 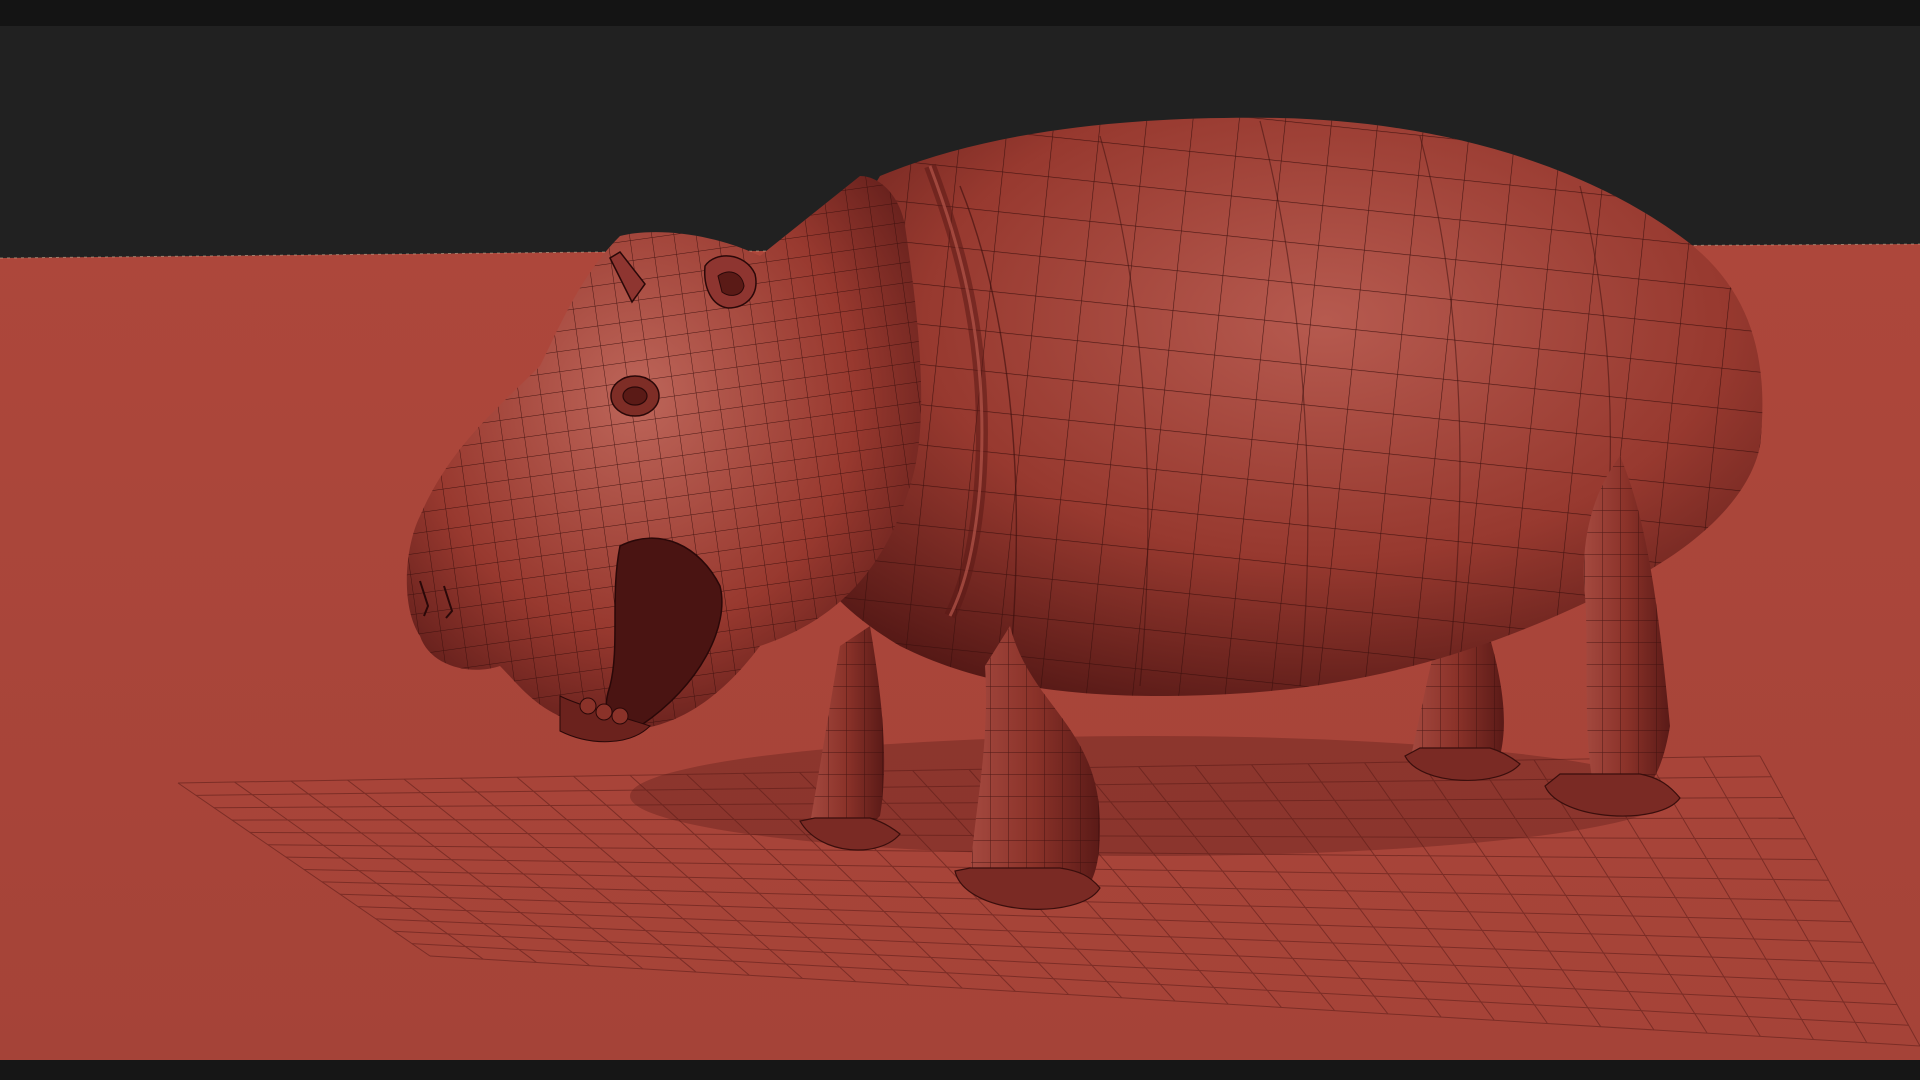 I want to click on bottom-toolbar-strip, so click(x=960, y=1070).